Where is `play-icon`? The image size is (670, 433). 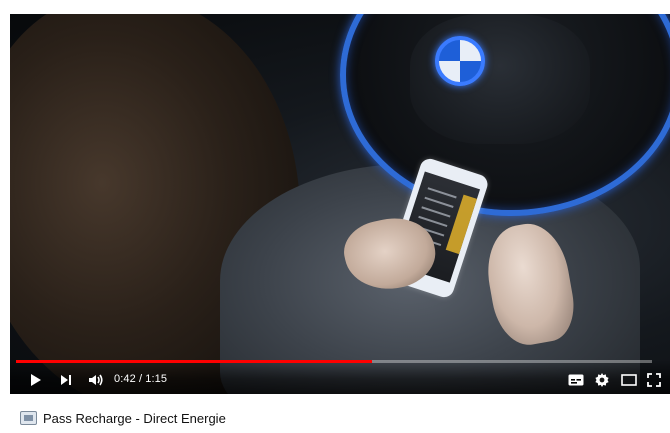
play-icon is located at coordinates (35, 380).